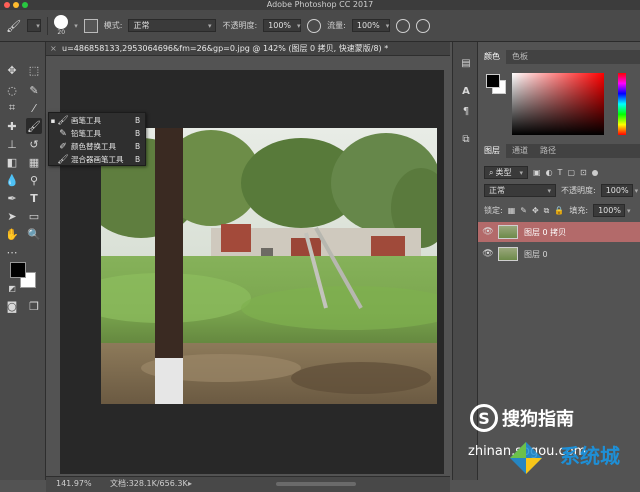 This screenshot has width=640, height=492. Describe the element at coordinates (492, 57) in the screenshot. I see `tab-color: 颜色` at that location.